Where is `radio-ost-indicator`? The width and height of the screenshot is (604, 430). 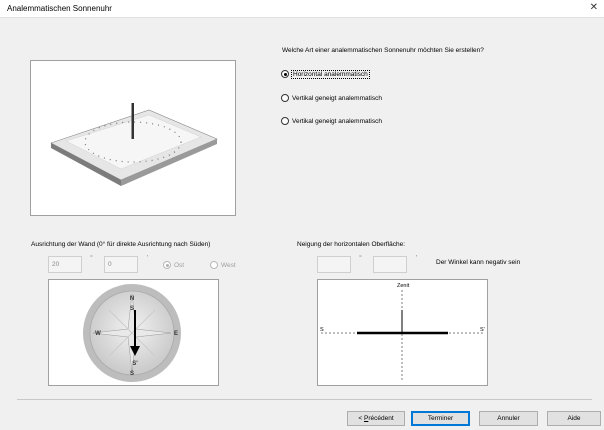 radio-ost-indicator is located at coordinates (167, 265).